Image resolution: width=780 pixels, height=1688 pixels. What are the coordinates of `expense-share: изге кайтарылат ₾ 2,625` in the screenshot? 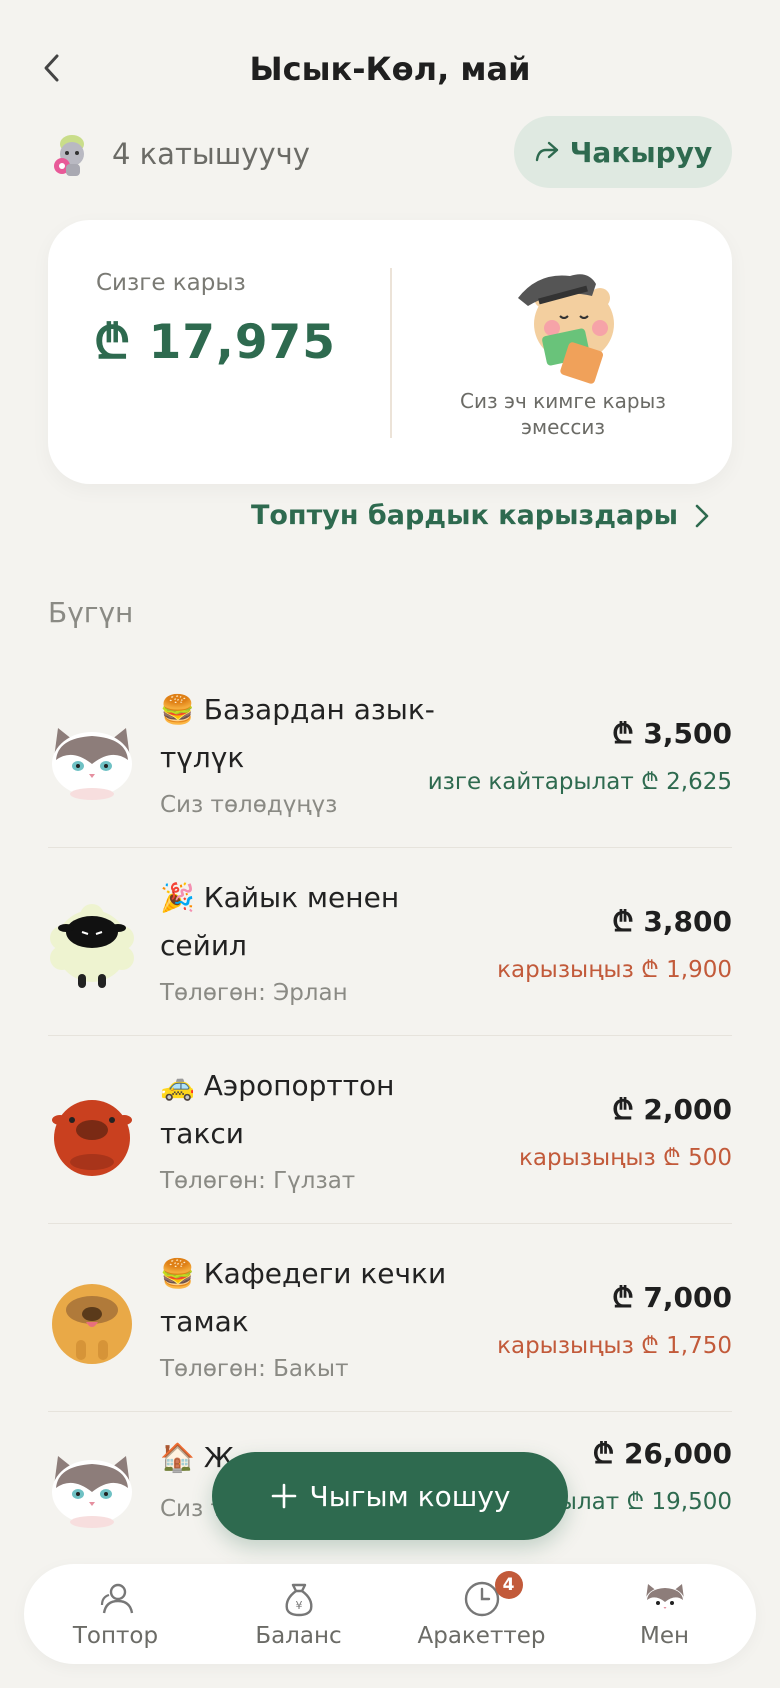 It's located at (579, 782).